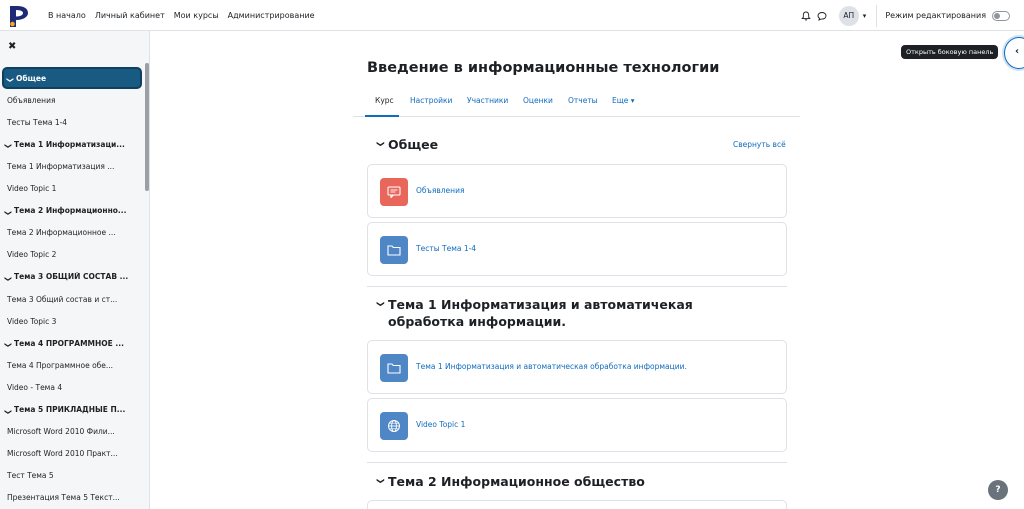 Image resolution: width=1024 pixels, height=509 pixels. What do you see at coordinates (130, 15) in the screenshot?
I see `nav-dashboard-link: Личный кабинет` at bounding box center [130, 15].